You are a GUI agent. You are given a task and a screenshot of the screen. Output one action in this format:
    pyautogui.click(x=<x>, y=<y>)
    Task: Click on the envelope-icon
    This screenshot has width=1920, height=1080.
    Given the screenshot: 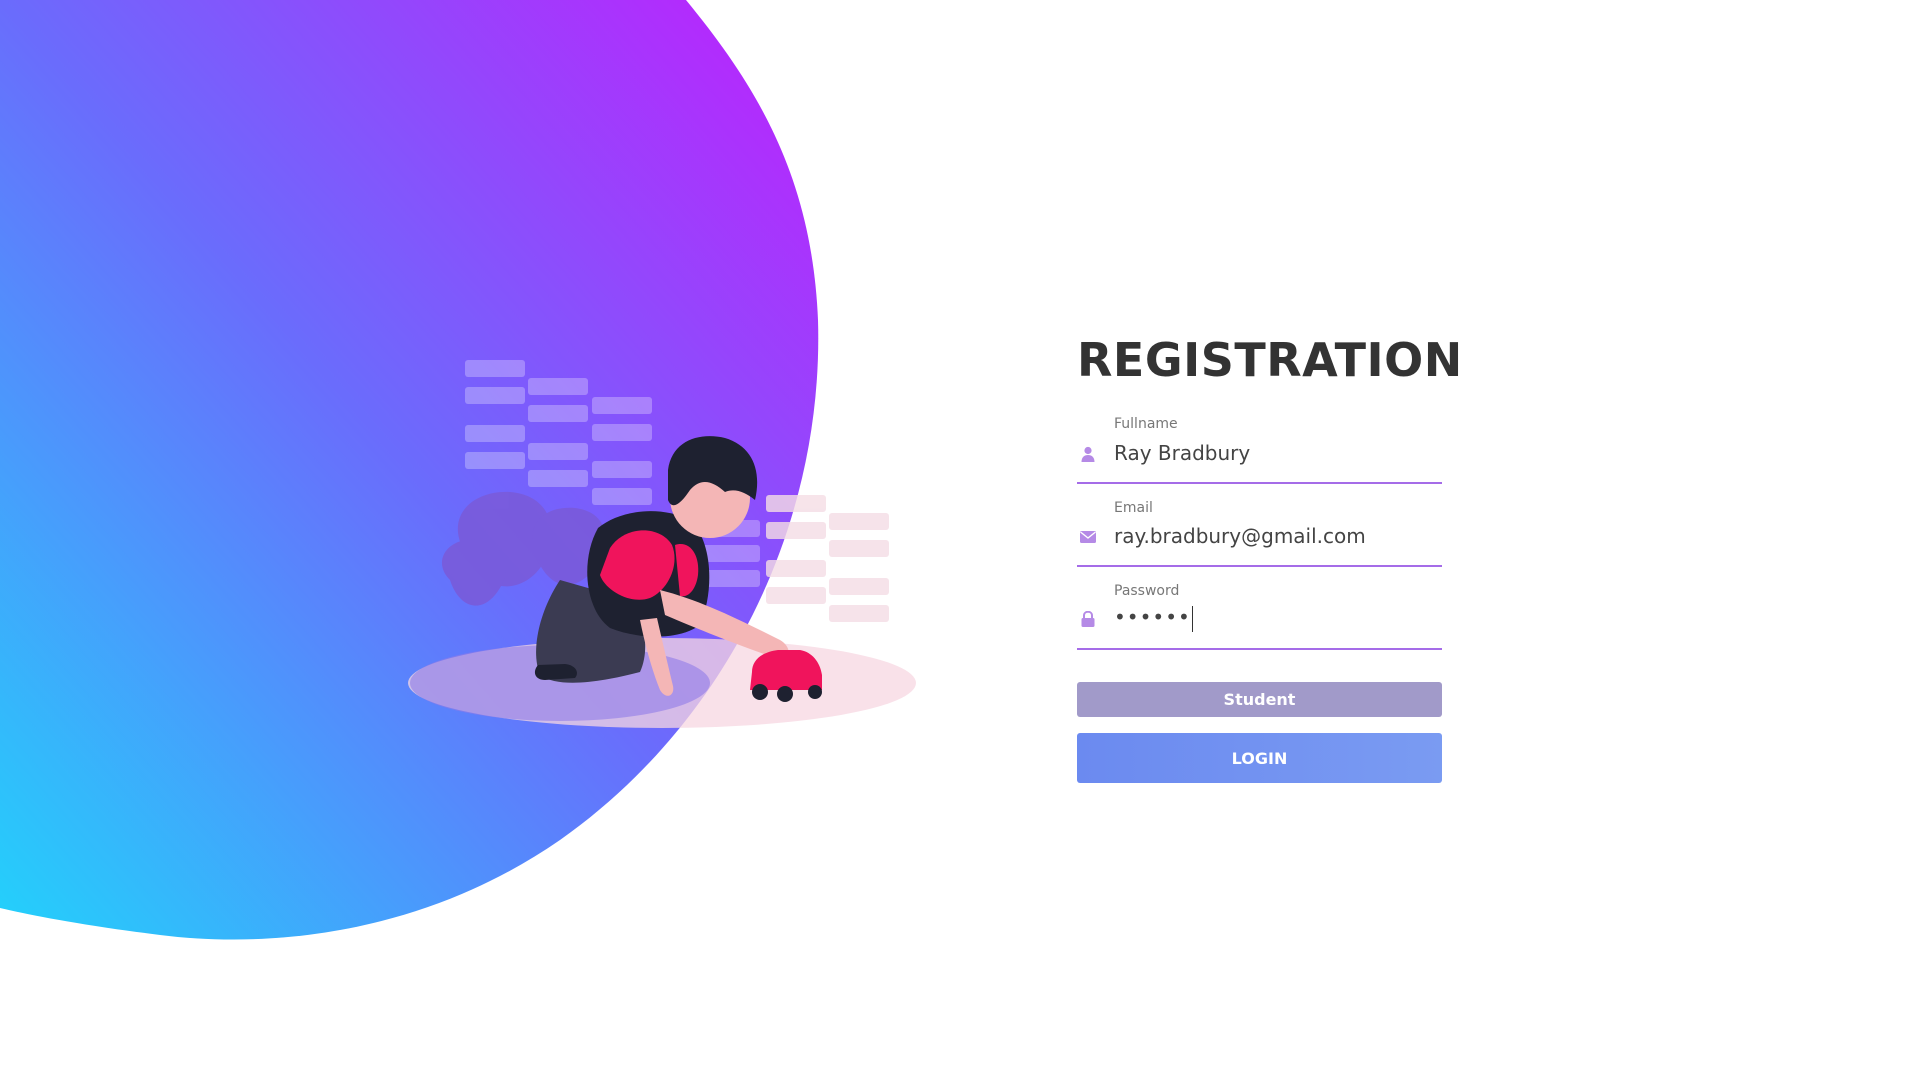 What is the action you would take?
    pyautogui.click(x=1088, y=537)
    